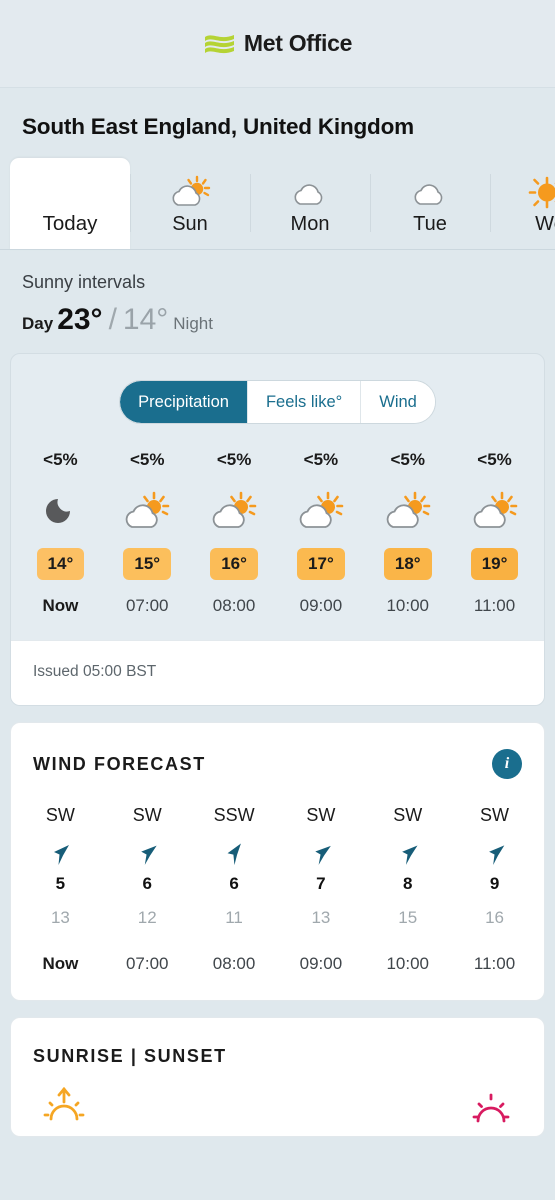 The image size is (555, 1200). What do you see at coordinates (298, 43) in the screenshot?
I see `brand-name: Met Office` at bounding box center [298, 43].